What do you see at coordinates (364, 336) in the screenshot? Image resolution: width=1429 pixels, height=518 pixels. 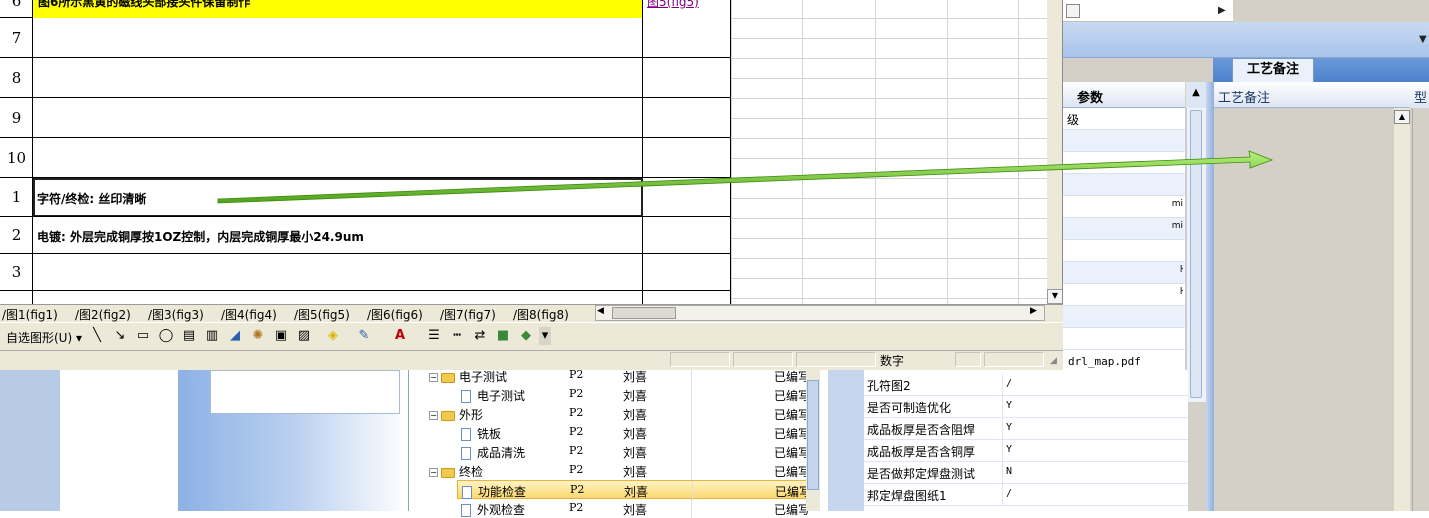 I see `line-color-icon: ✎` at bounding box center [364, 336].